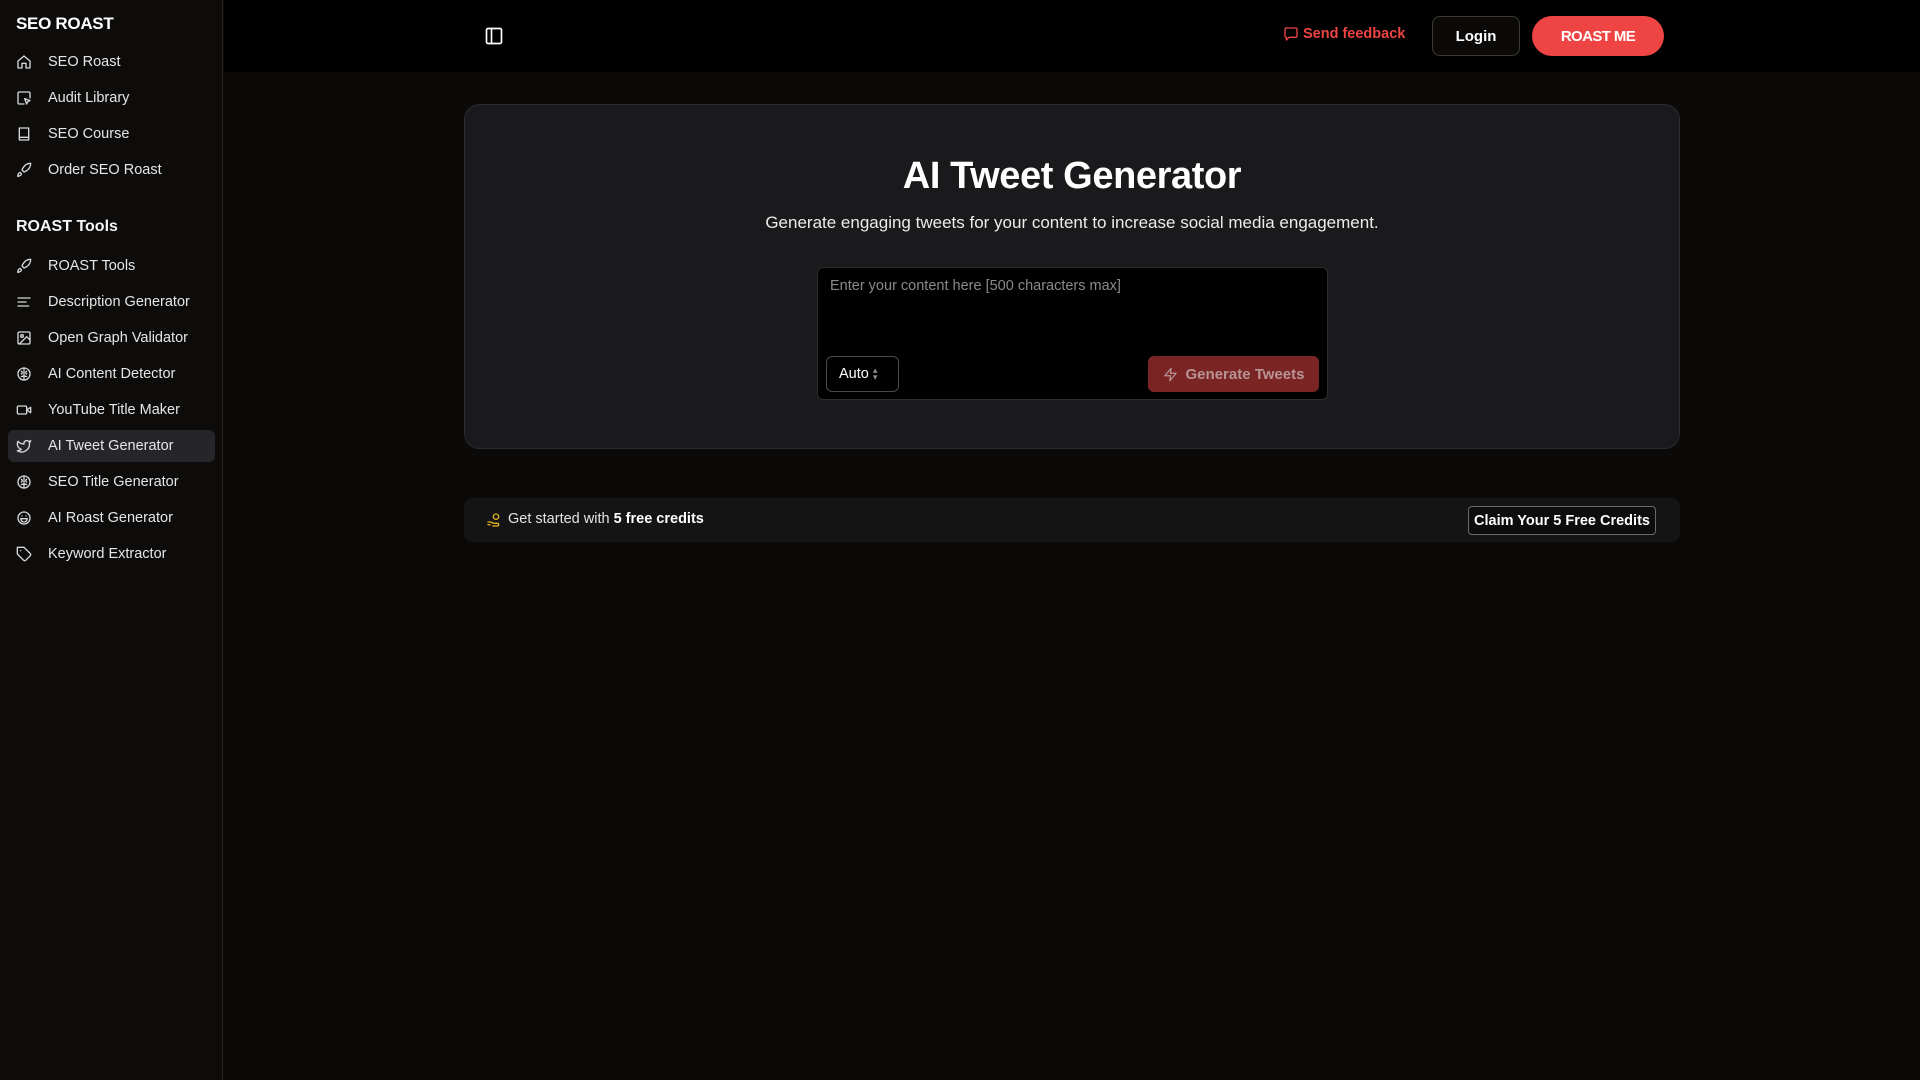 This screenshot has height=1080, width=1920. I want to click on sidebar-item-label: Order SEO Roast, so click(105, 170).